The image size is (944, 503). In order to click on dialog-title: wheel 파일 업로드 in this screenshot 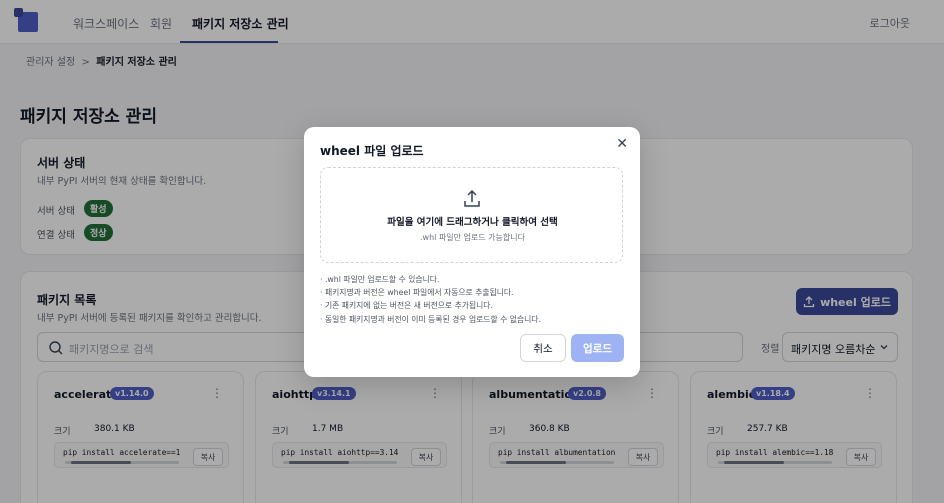, I will do `click(372, 151)`.